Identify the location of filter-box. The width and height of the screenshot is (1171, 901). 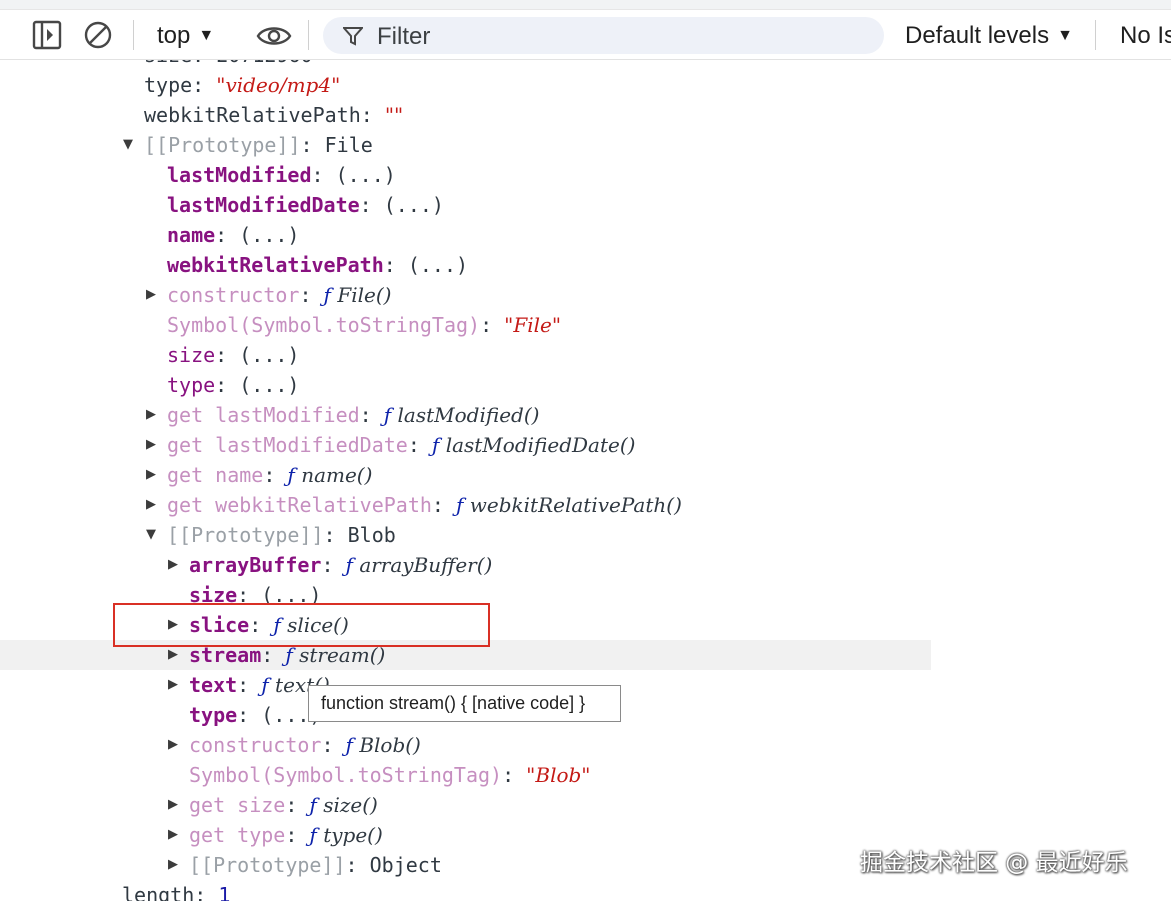
(603, 35).